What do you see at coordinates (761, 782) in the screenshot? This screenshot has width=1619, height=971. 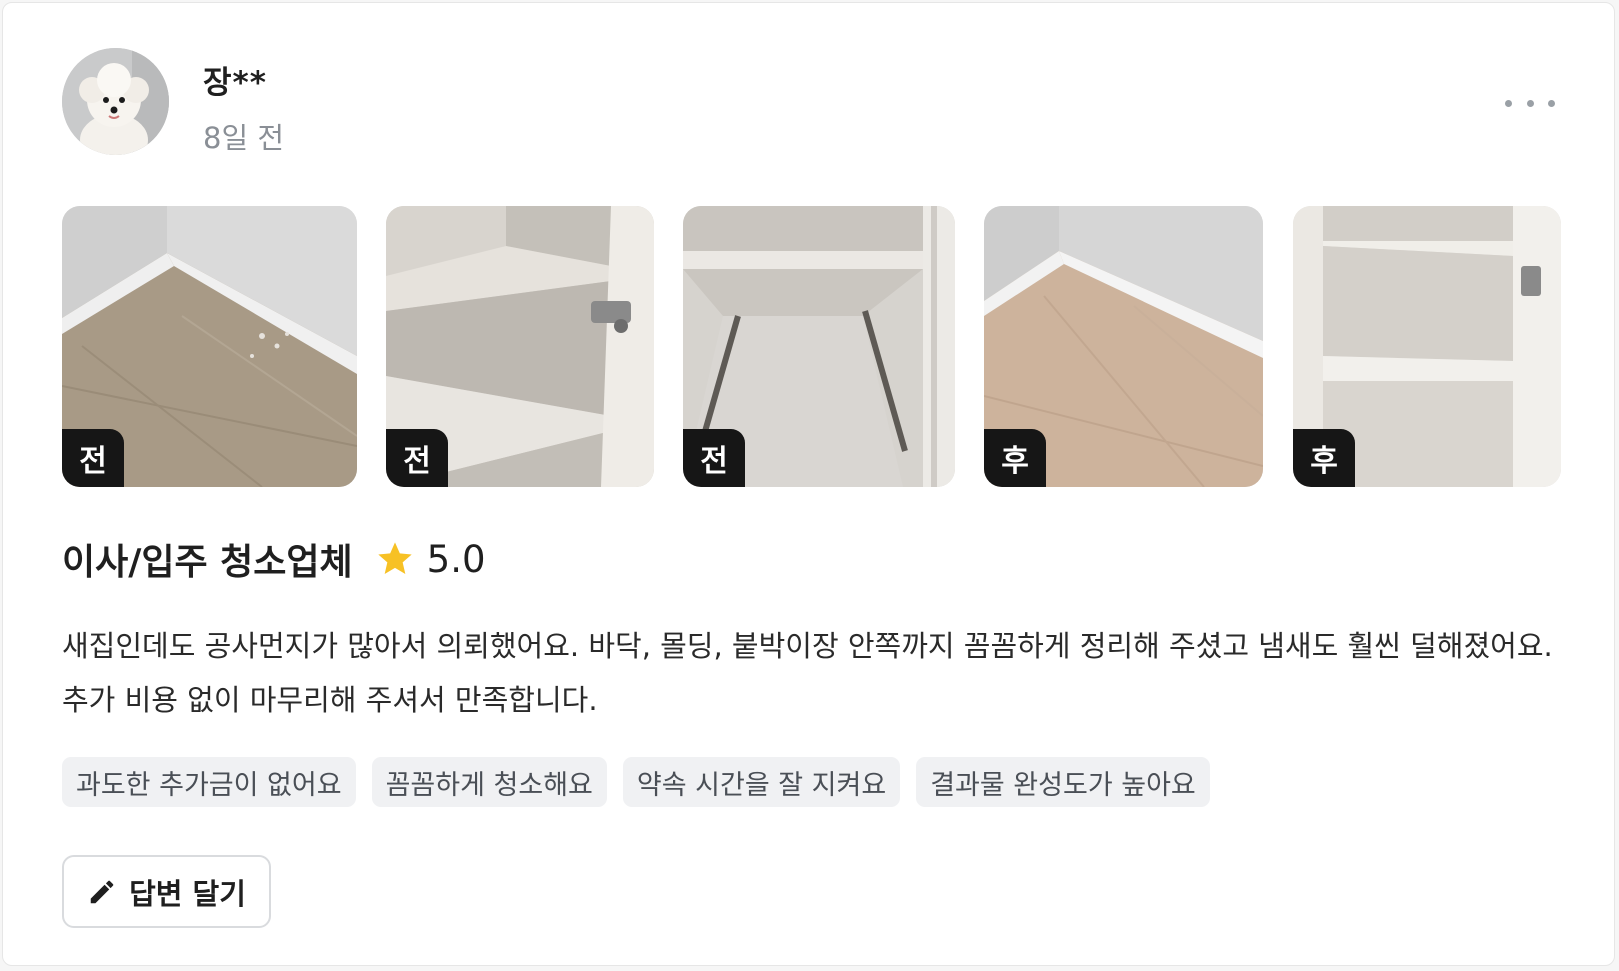 I see `review-tag: 약속 시간을 잘 지켜요` at bounding box center [761, 782].